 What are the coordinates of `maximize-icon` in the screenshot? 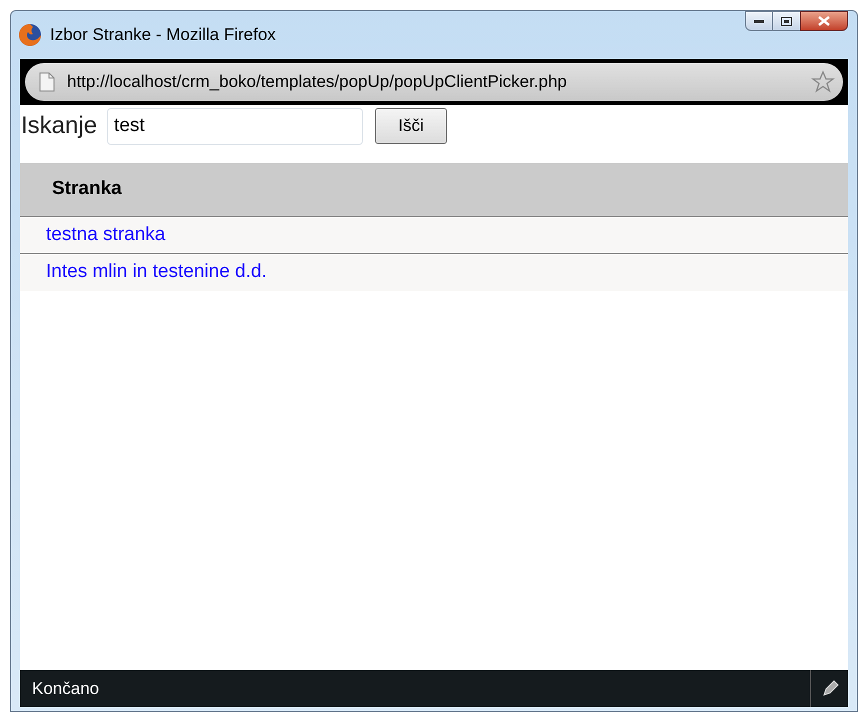 It's located at (786, 21).